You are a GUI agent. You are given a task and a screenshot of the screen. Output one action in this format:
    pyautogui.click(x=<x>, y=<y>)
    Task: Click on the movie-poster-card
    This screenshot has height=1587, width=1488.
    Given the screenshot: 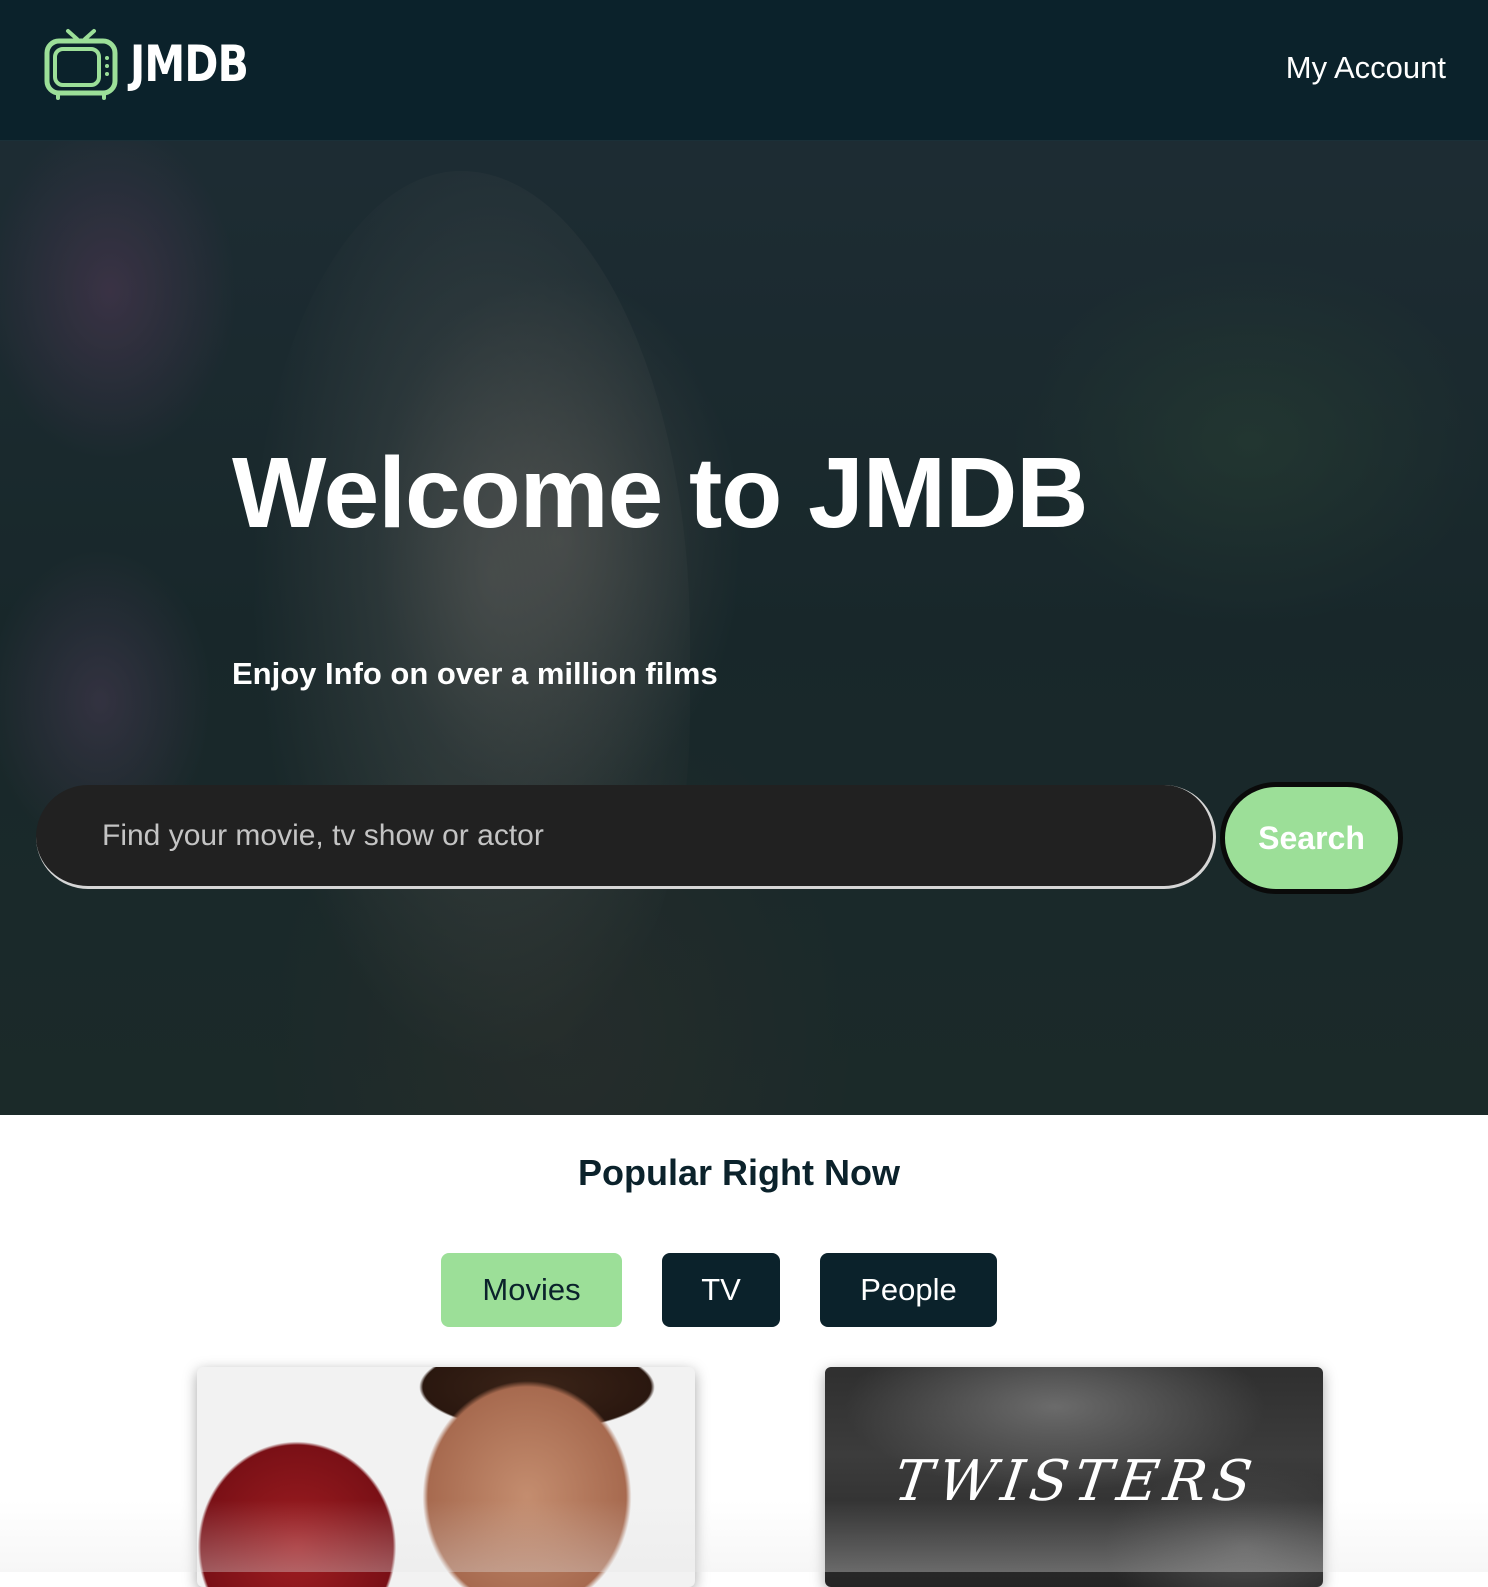 What is the action you would take?
    pyautogui.click(x=446, y=1477)
    